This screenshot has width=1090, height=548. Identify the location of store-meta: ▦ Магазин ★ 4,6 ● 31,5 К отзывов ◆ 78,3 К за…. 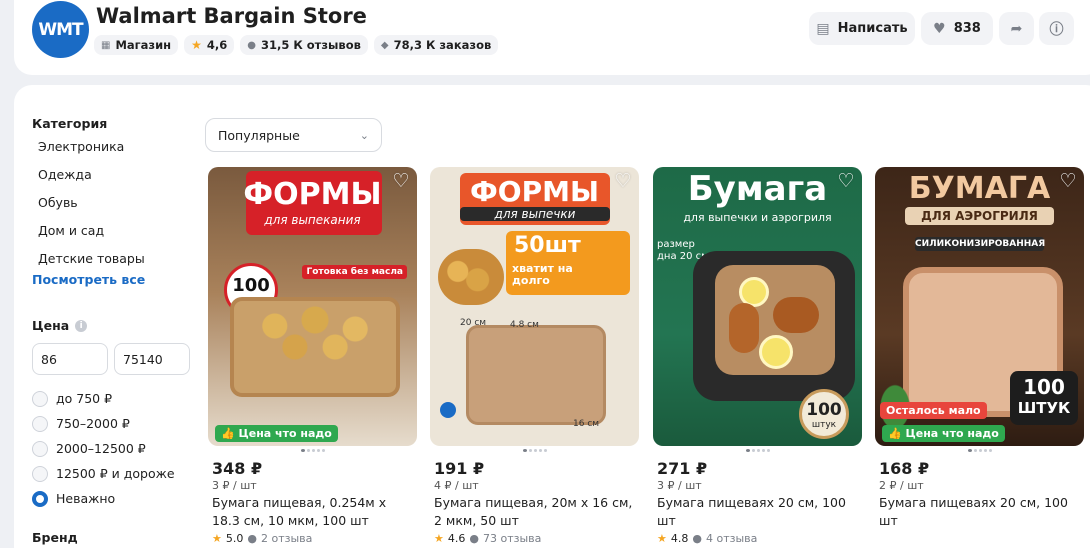
(296, 45).